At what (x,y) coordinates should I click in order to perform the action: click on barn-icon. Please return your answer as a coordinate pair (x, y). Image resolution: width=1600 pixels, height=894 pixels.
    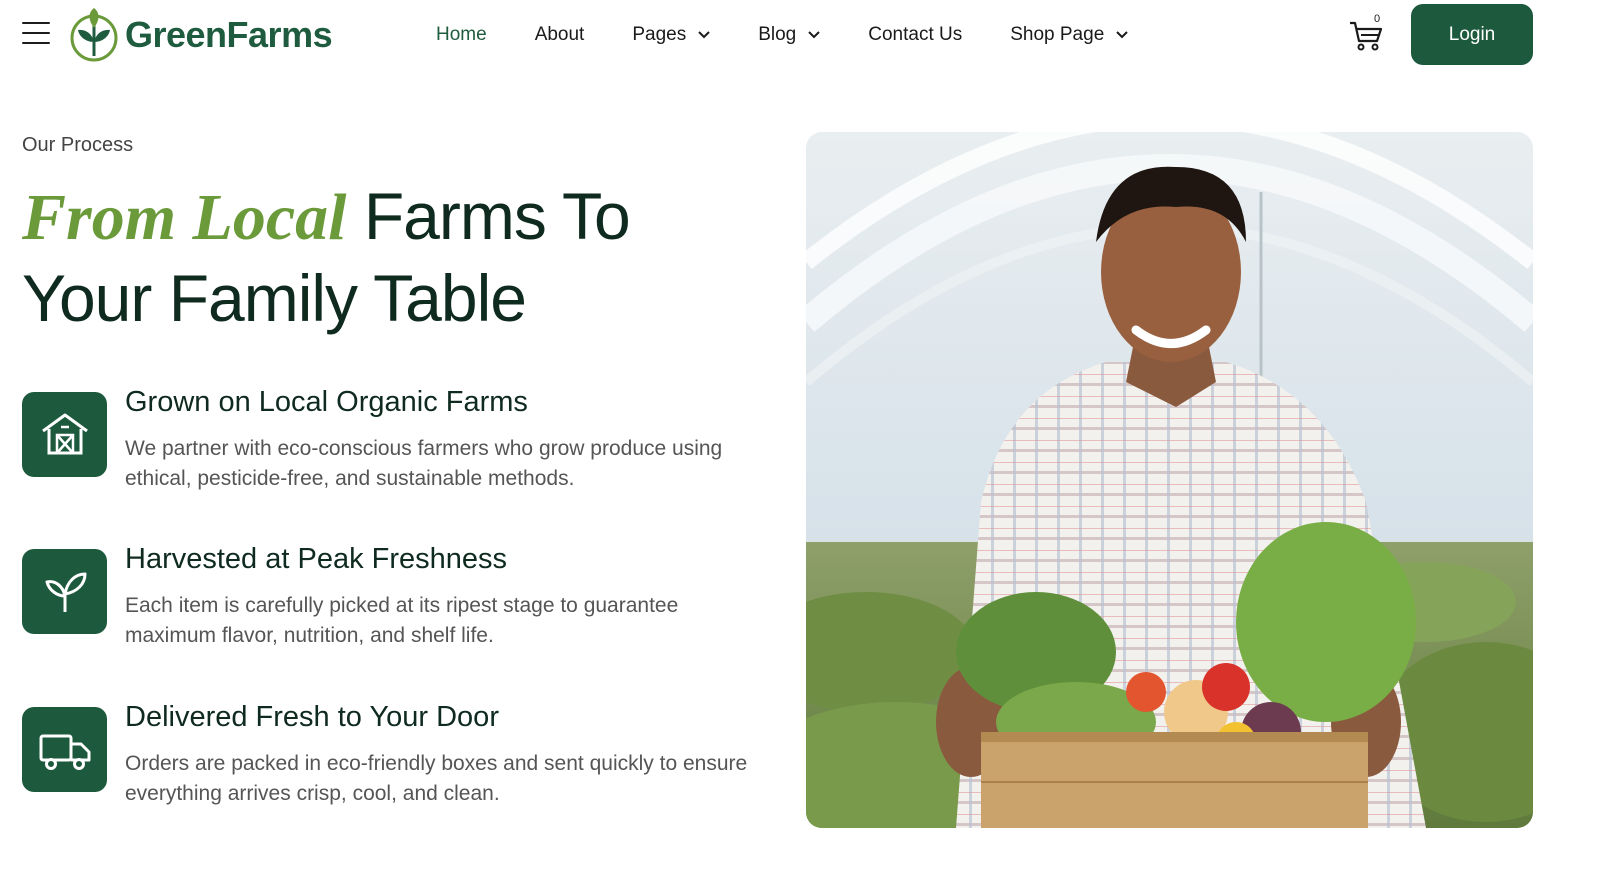
    Looking at the image, I should click on (64, 433).